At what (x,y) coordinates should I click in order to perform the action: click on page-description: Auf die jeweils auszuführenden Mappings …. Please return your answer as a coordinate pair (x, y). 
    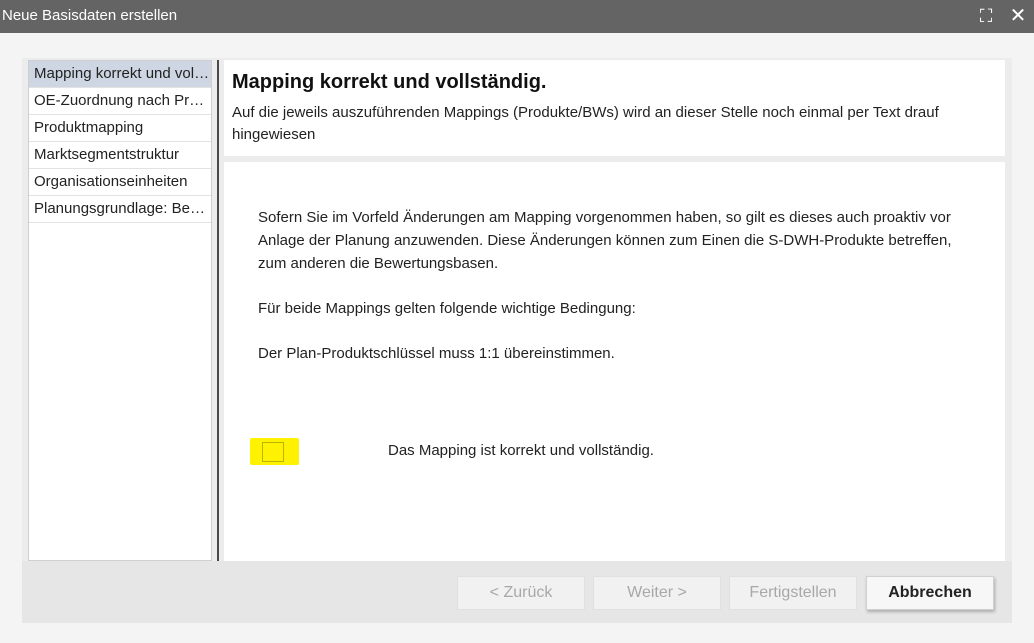
    Looking at the image, I should click on (585, 123).